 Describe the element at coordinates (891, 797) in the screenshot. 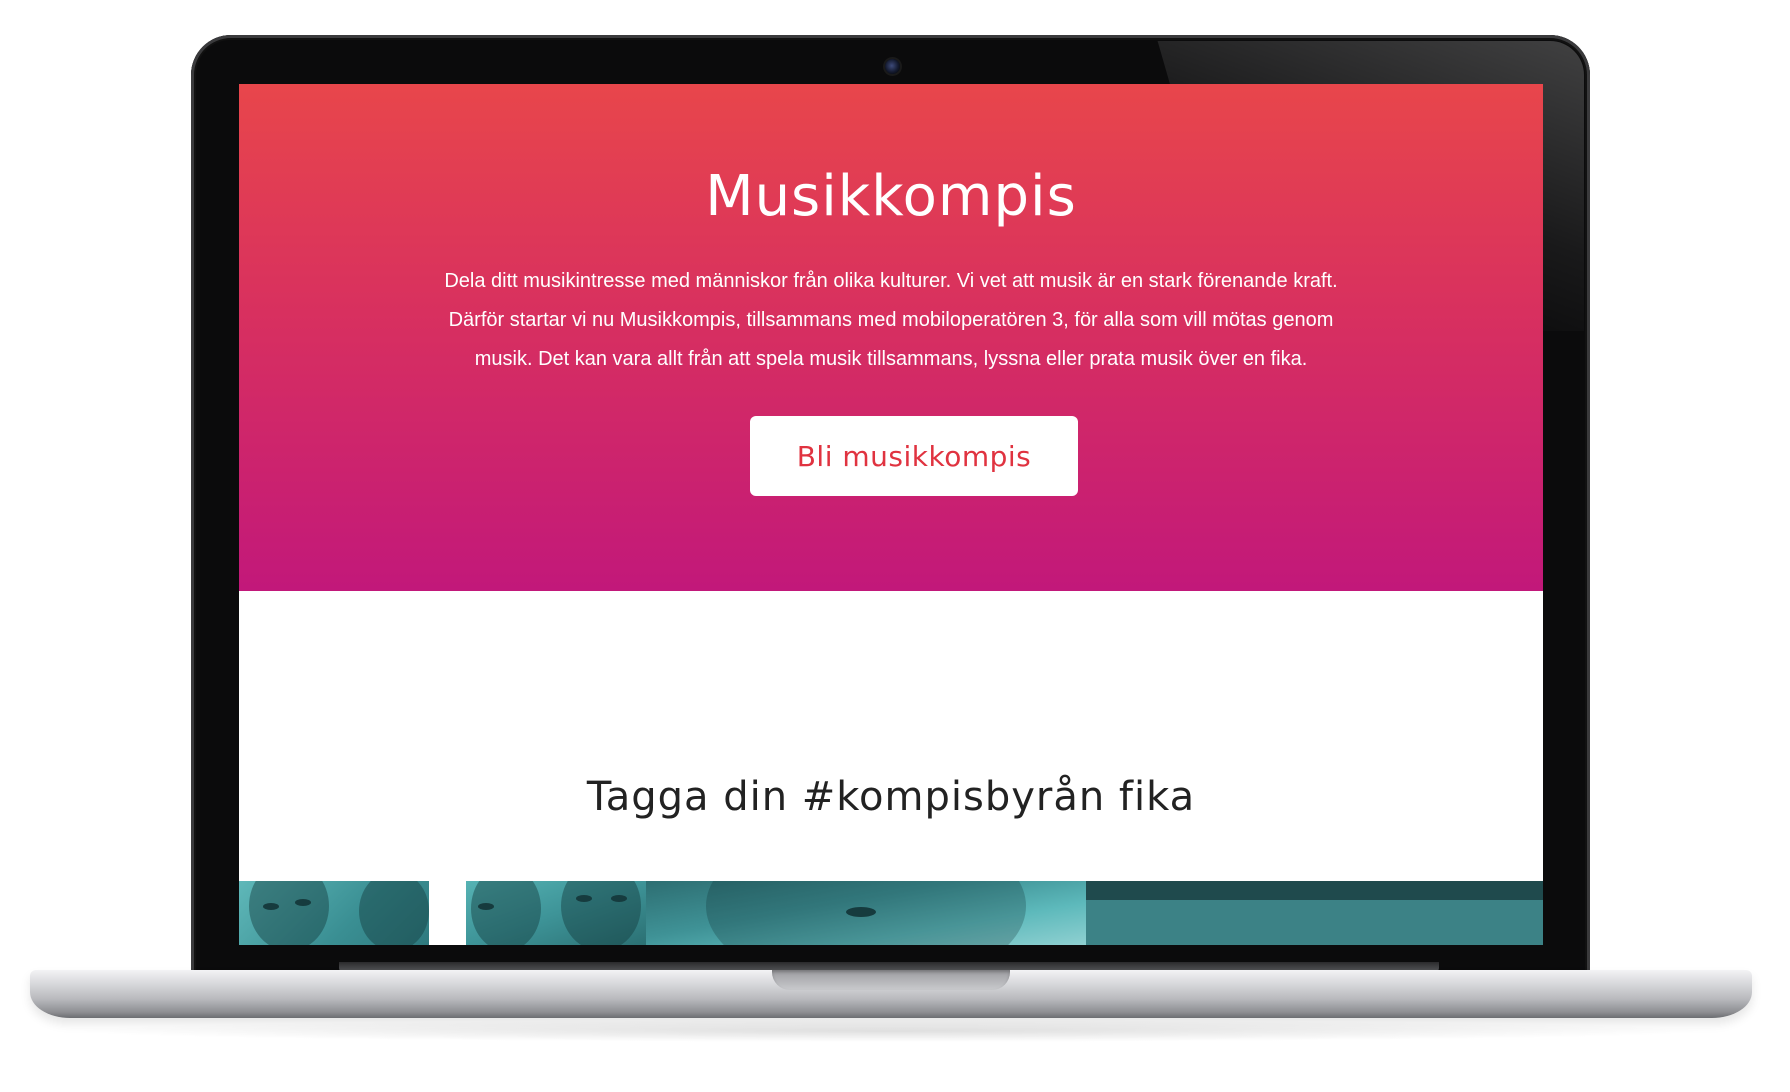

I see `section-title: Tagga din #kompisbyrån fika` at that location.